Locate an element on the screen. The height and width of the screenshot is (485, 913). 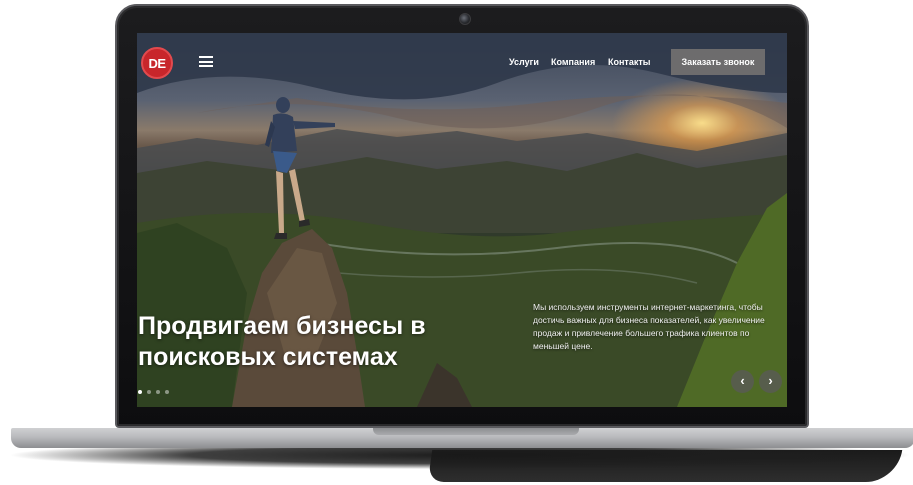
site-logo: DE is located at coordinates (157, 63).